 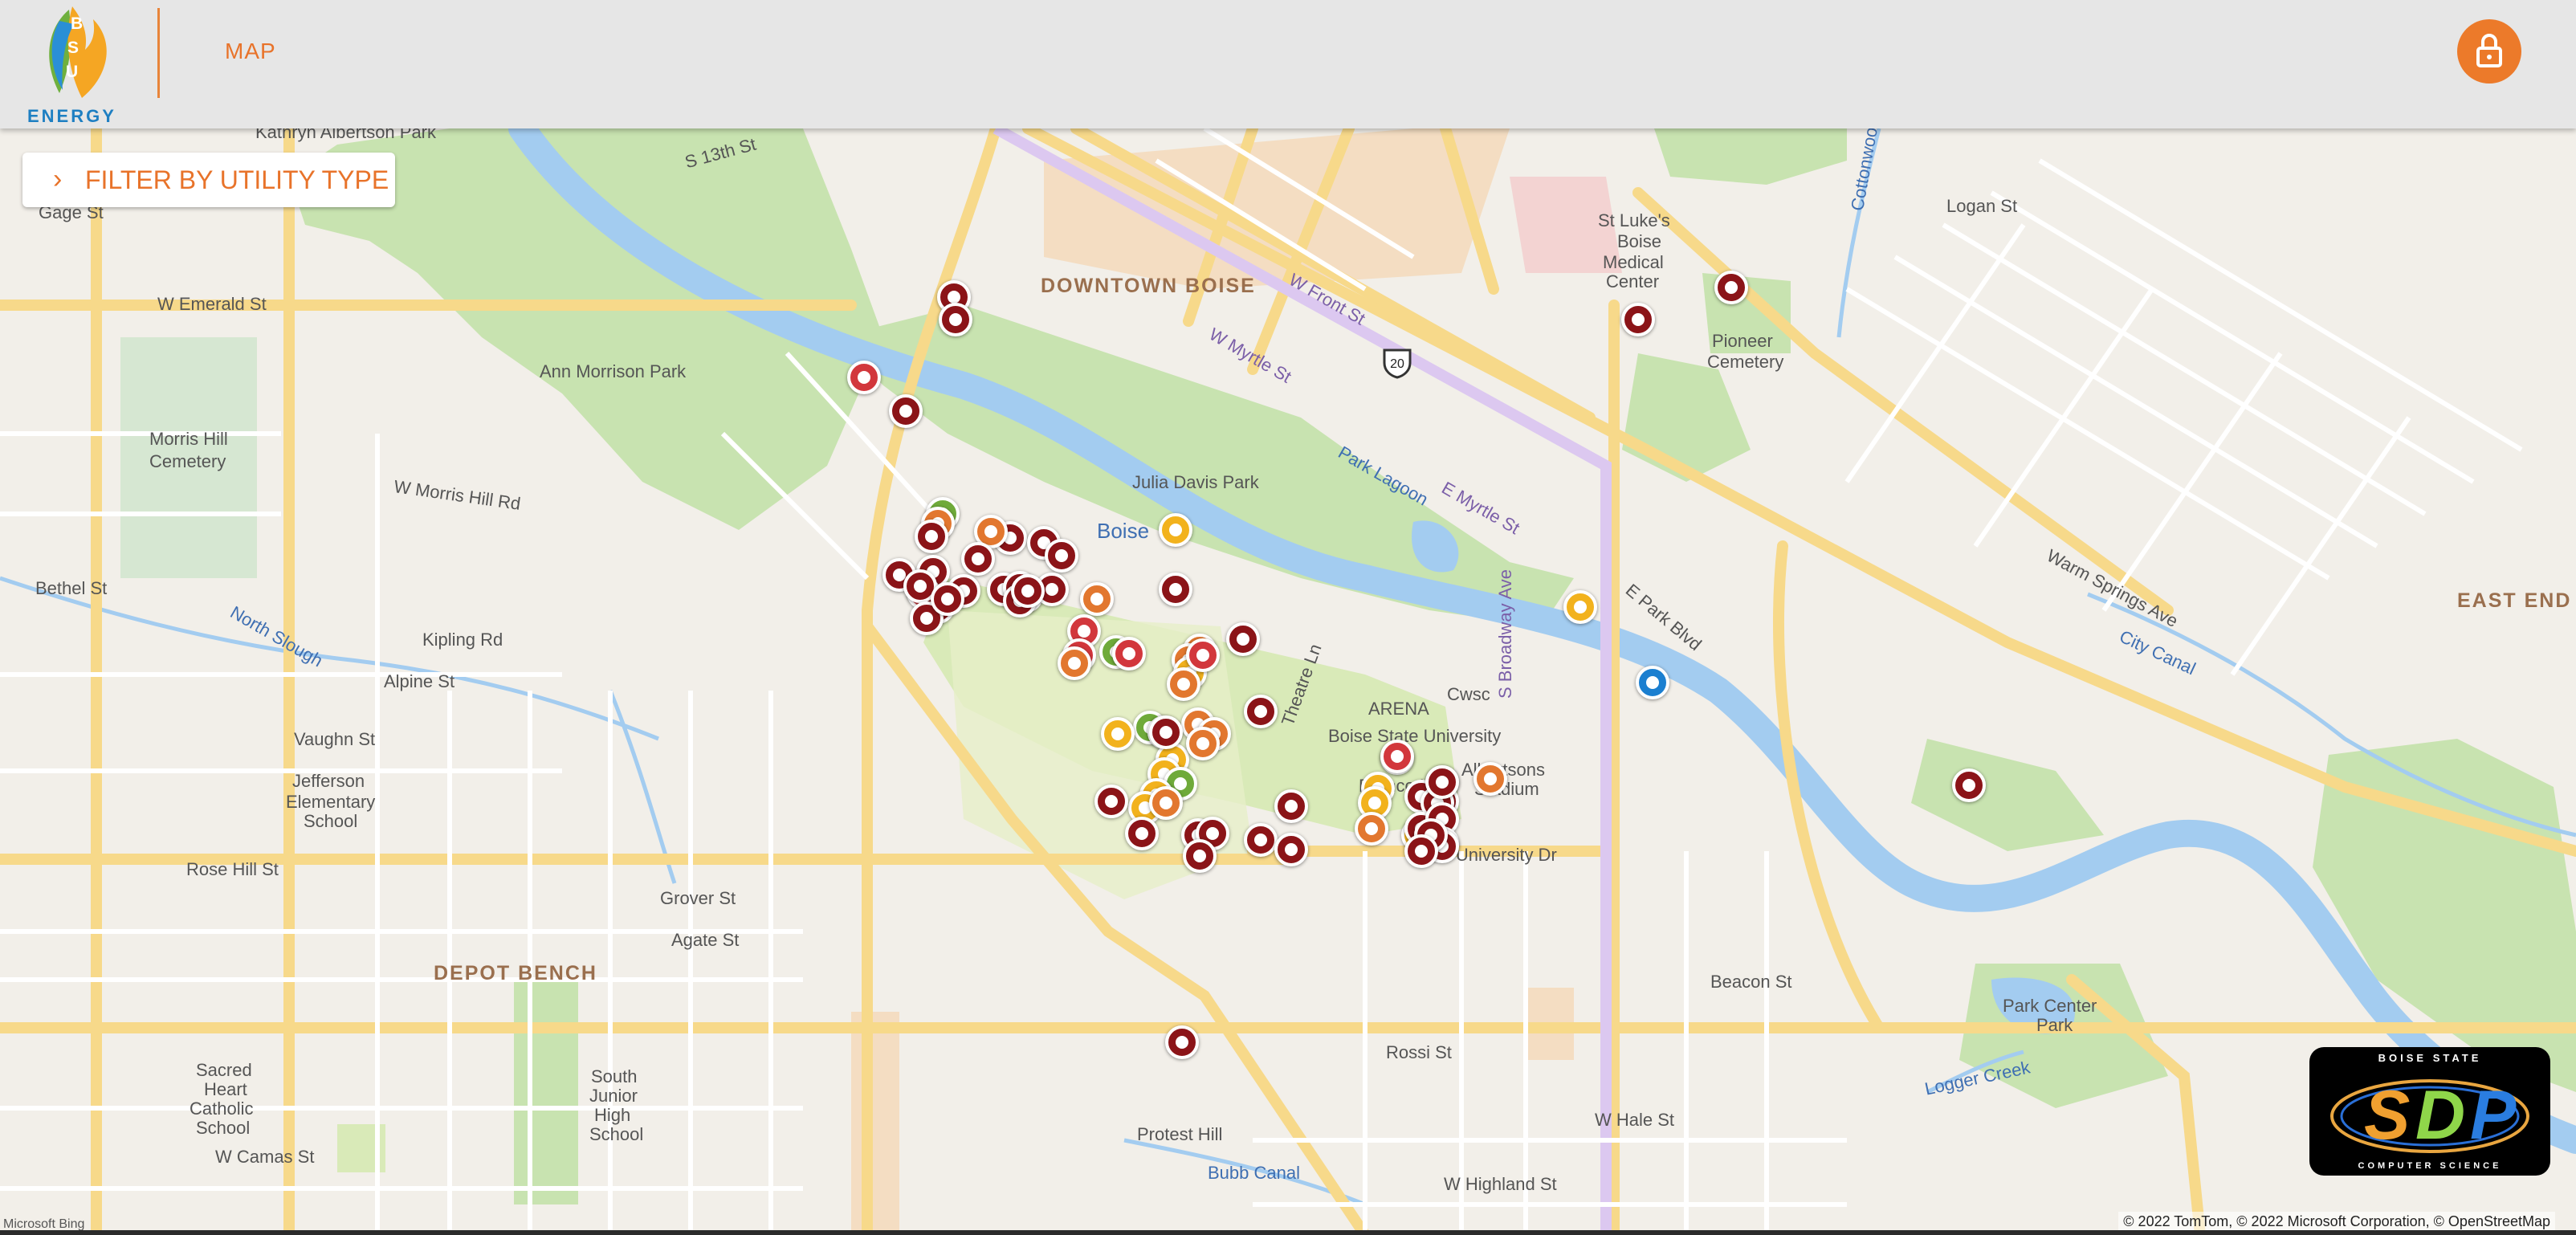 I want to click on map-label: Grover St, so click(x=698, y=898).